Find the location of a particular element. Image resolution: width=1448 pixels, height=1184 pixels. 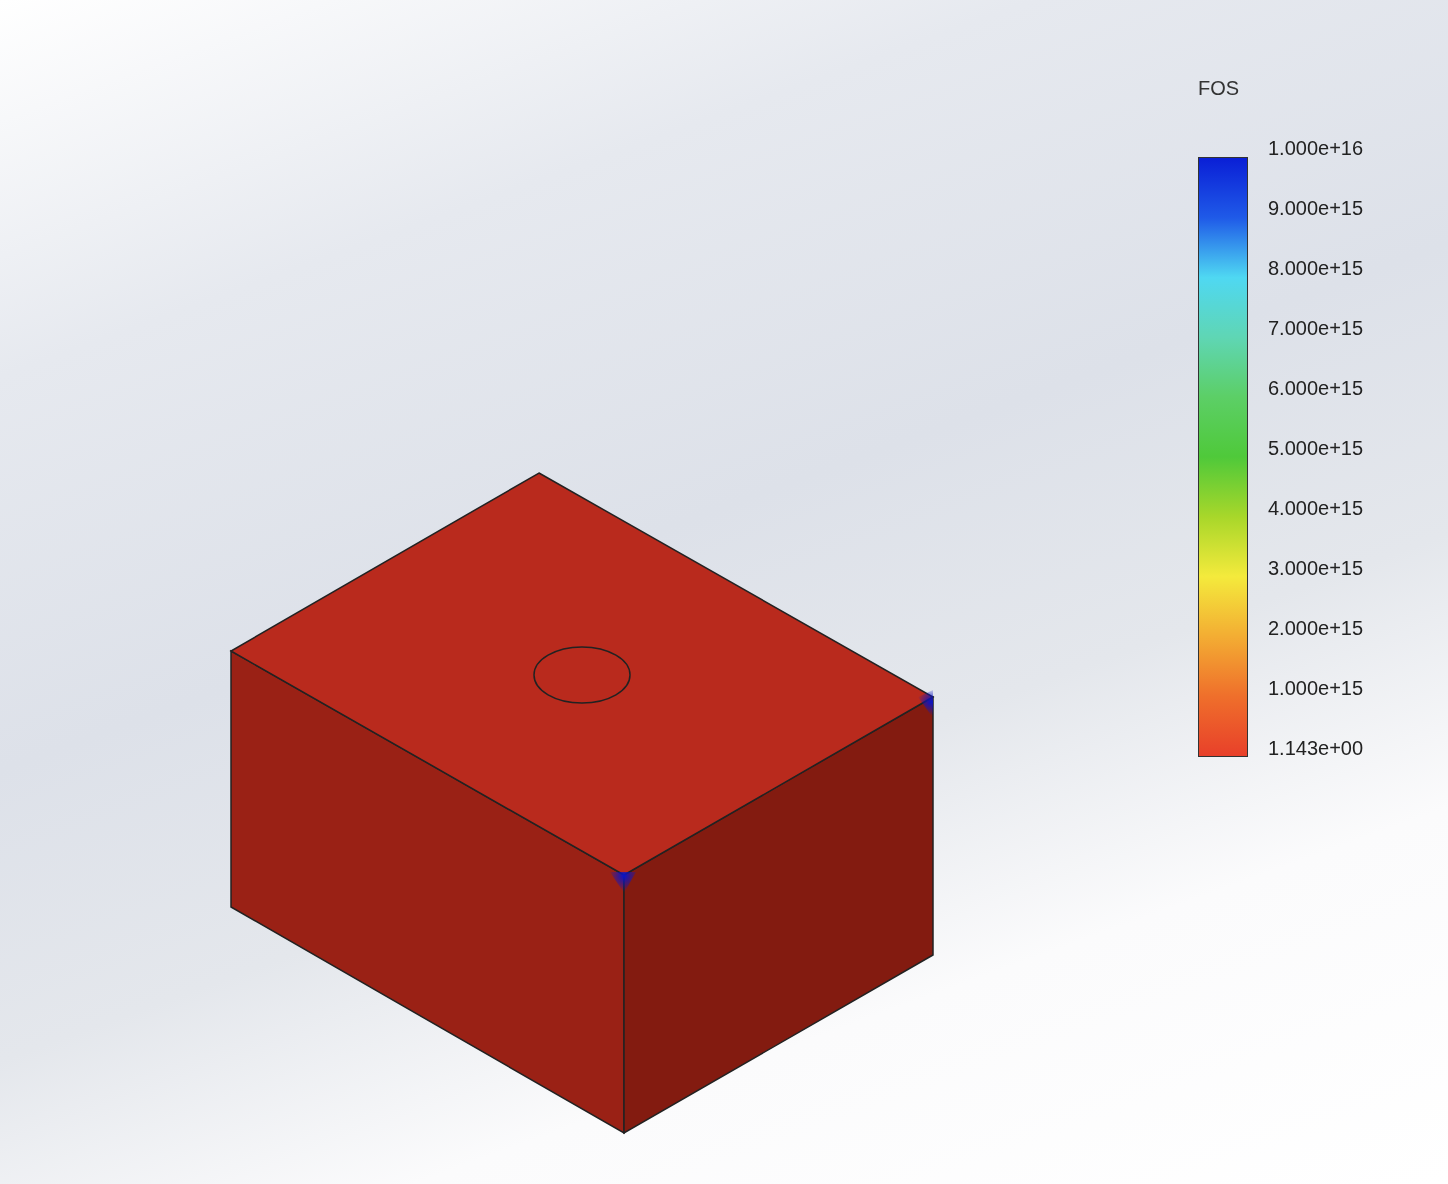

scale-value-label: 1.000e+15 is located at coordinates (1316, 688).